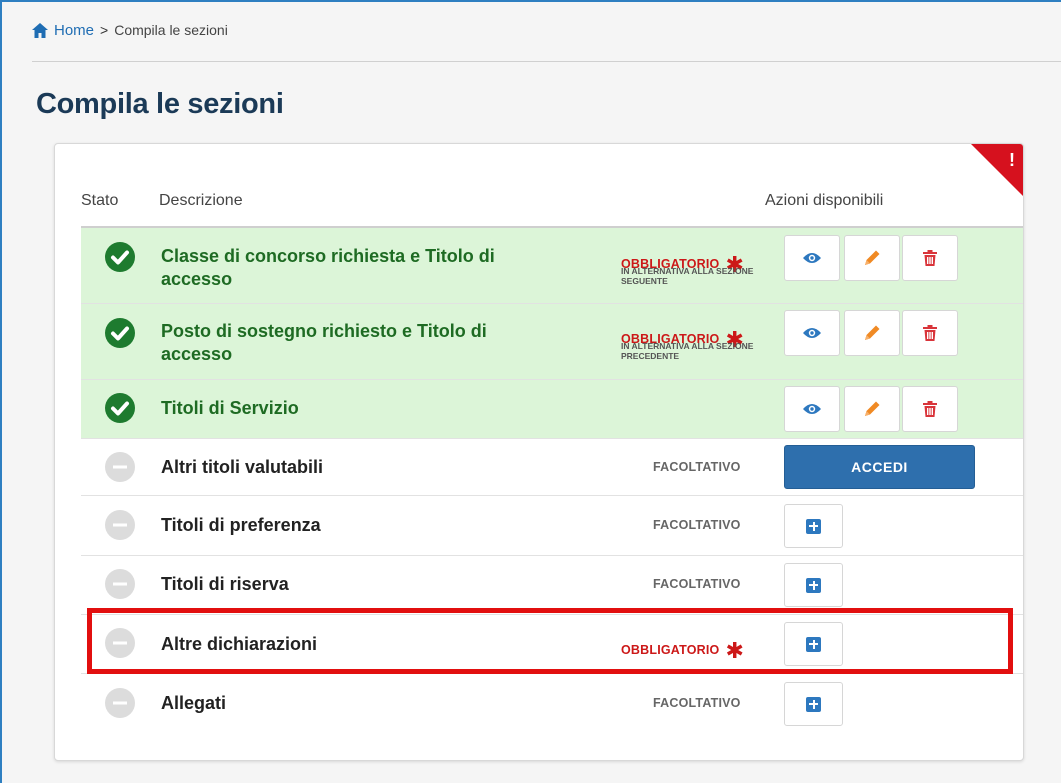  What do you see at coordinates (230, 408) in the screenshot?
I see `row-description: Titoli di Servizio` at bounding box center [230, 408].